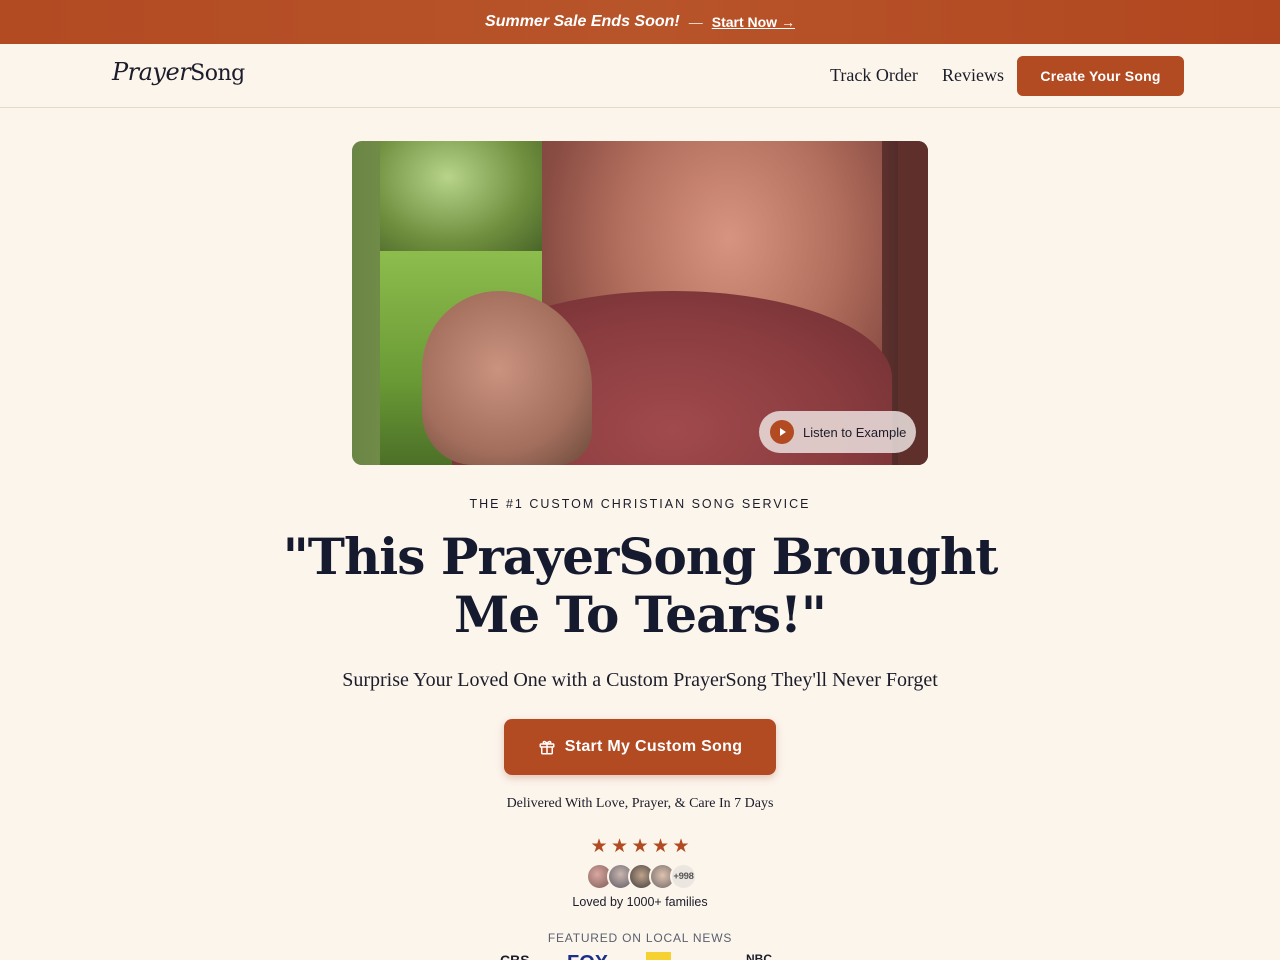  I want to click on featured-label: FEATURED ON LOCAL NEWS, so click(640, 938).